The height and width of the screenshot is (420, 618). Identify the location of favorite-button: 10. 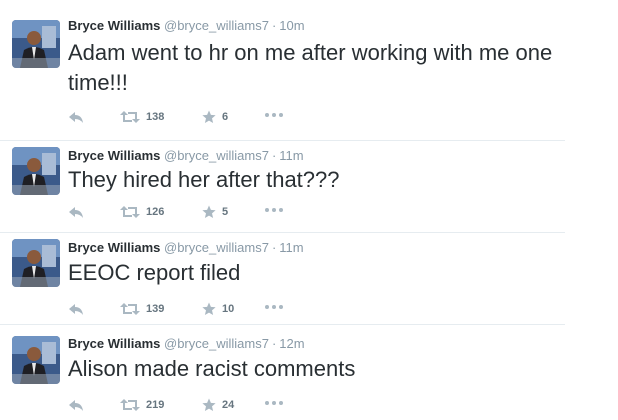
(218, 309).